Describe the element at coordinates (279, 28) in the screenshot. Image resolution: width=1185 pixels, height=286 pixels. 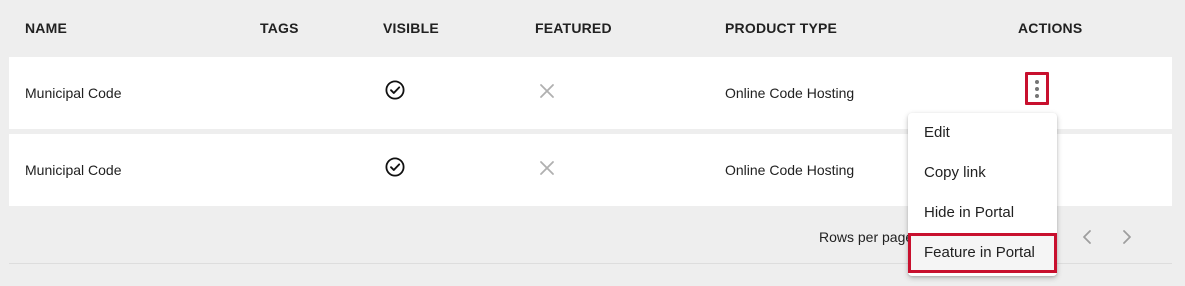
I see `column-header-tags: TAGS` at that location.